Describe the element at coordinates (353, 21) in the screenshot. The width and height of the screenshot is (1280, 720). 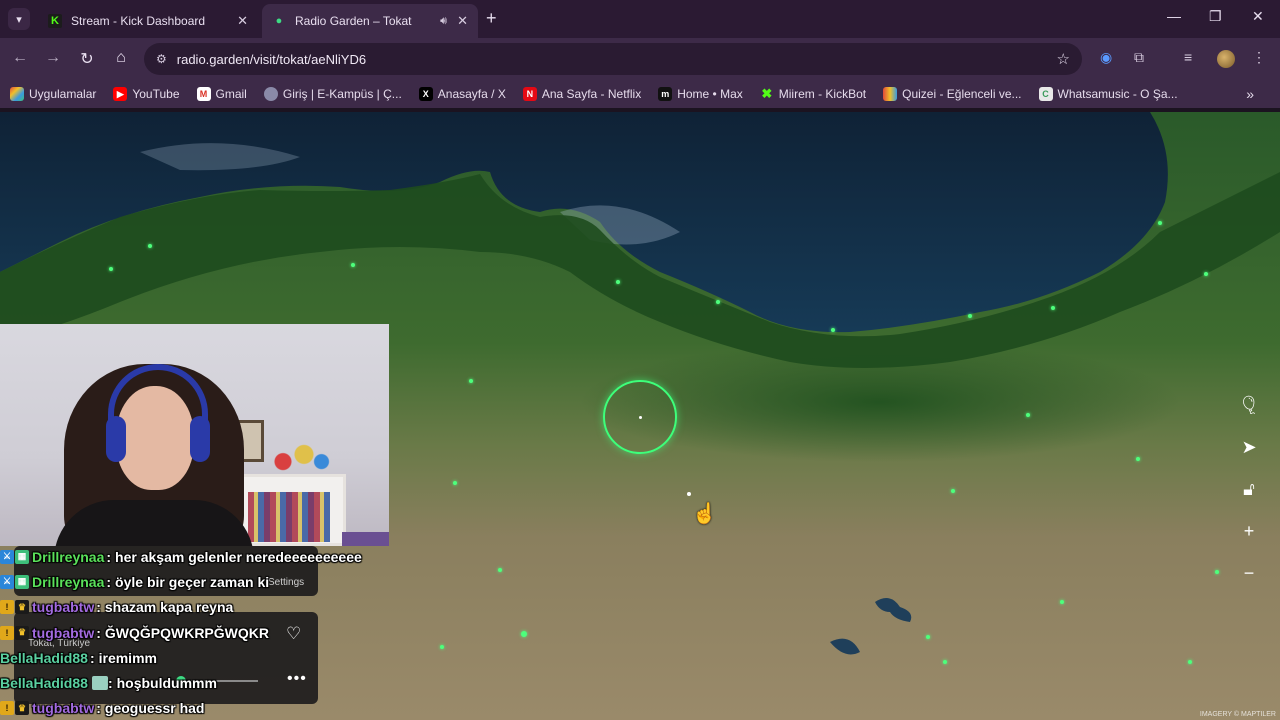
I see `tab-title: Radio Garden – Tokat` at that location.